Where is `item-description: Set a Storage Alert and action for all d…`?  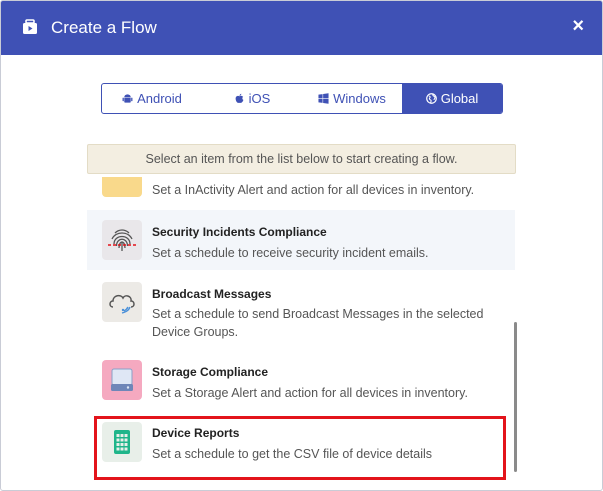
item-description: Set a Storage Alert and action for all d… is located at coordinates (310, 393).